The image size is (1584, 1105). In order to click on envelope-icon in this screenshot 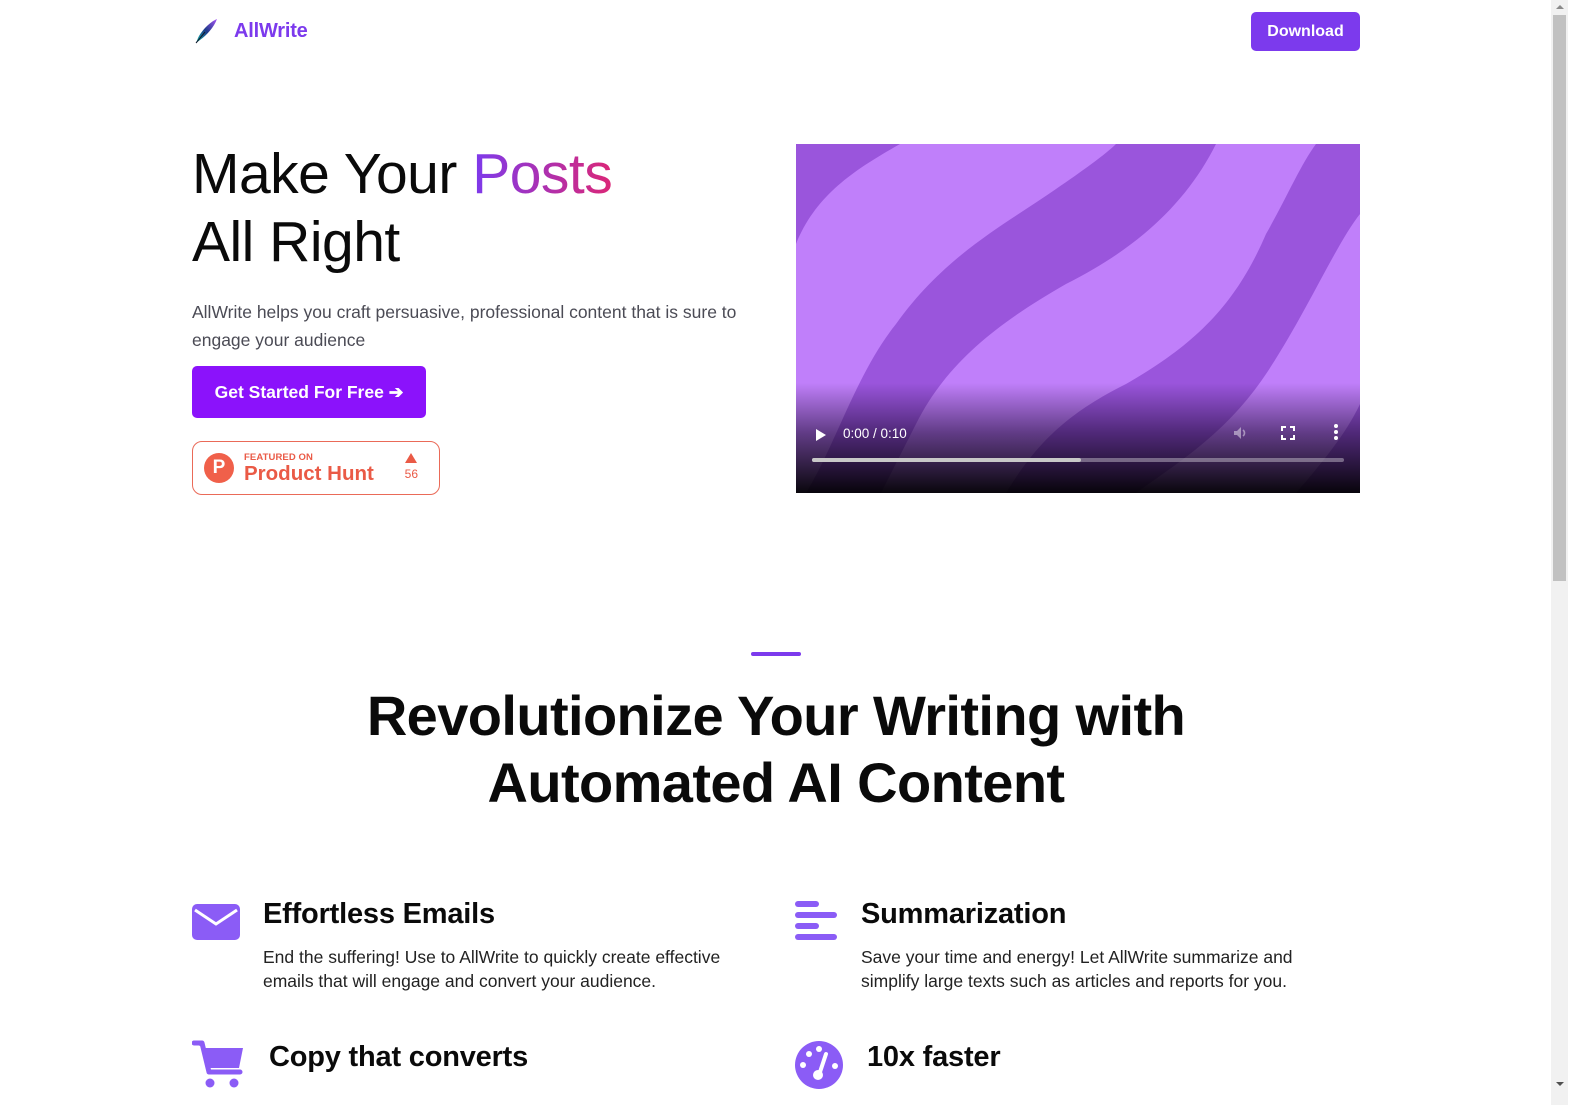, I will do `click(216, 922)`.